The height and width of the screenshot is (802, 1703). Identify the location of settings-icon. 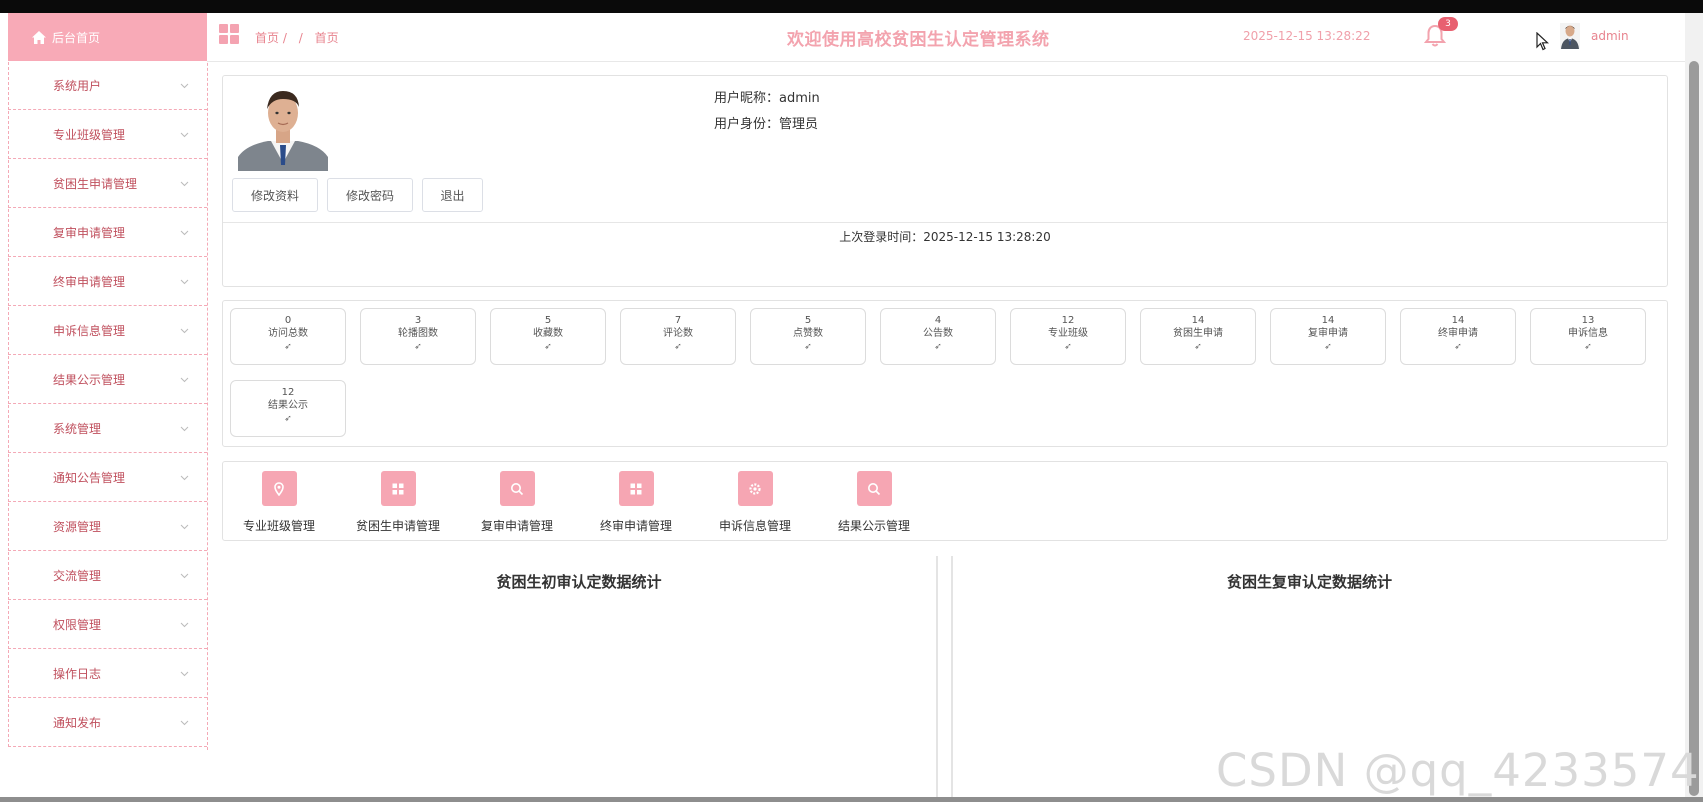
(755, 488).